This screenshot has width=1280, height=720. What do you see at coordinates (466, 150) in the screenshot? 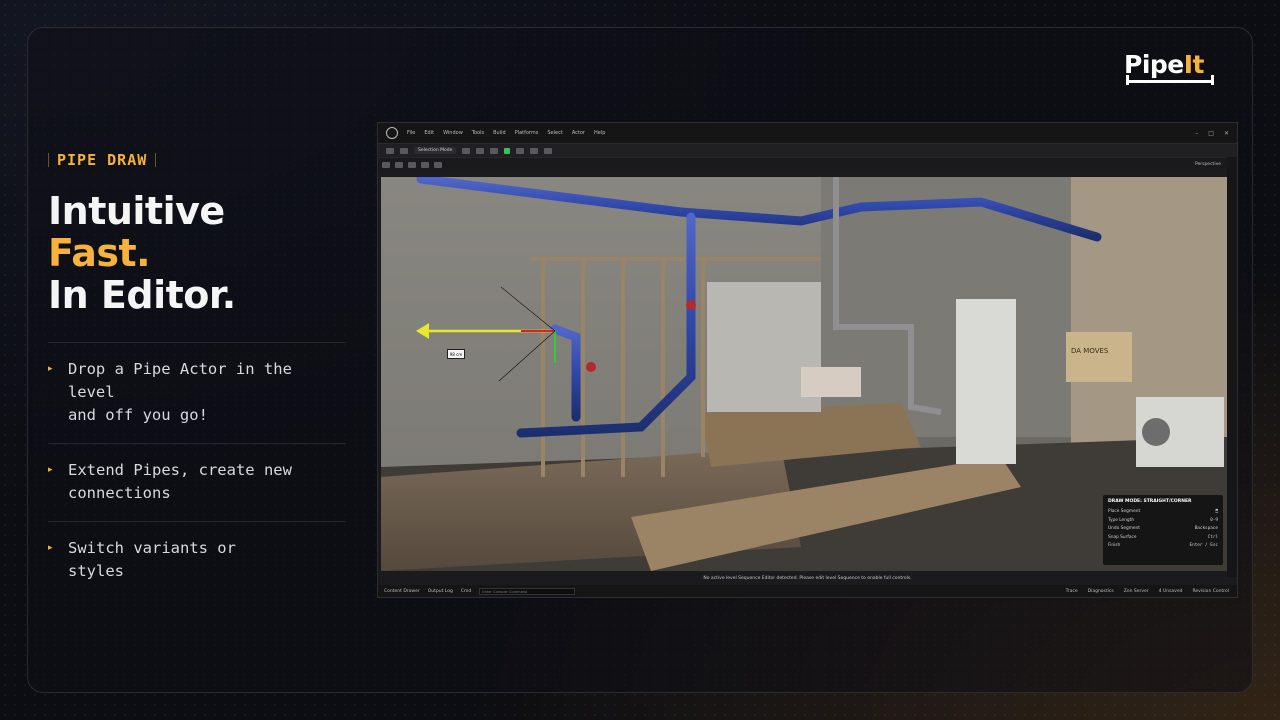
I see `add-actor-icon` at bounding box center [466, 150].